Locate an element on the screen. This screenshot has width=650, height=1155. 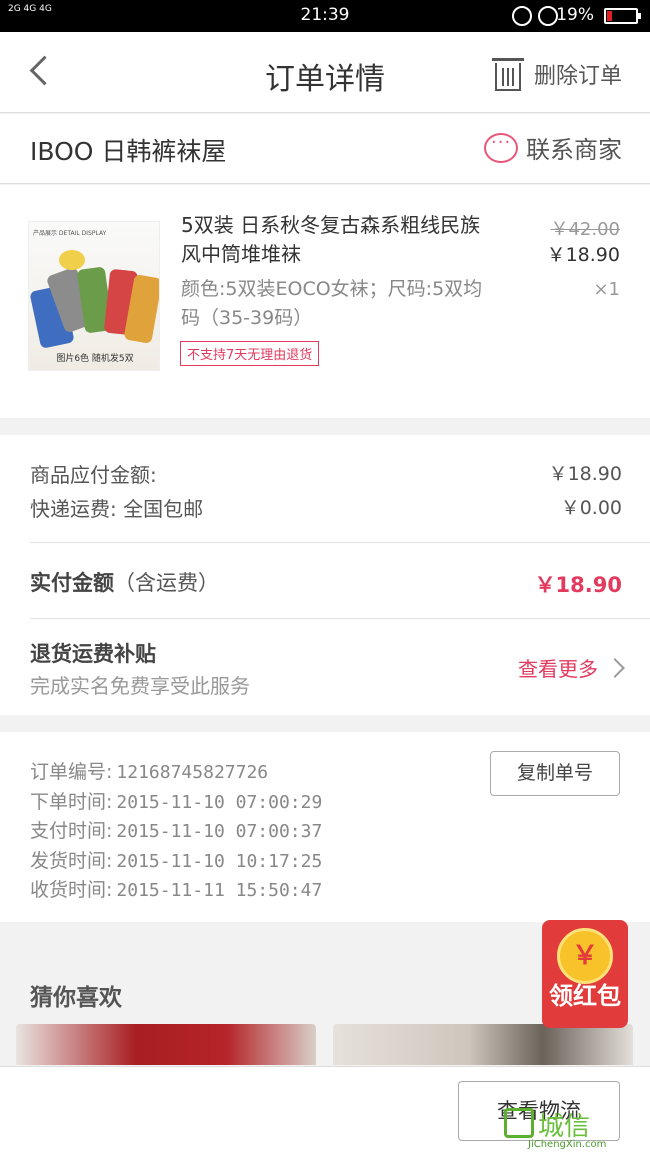
ship-time-row: 发货时间: 2015-11-10 10:17:25 is located at coordinates (176, 859).